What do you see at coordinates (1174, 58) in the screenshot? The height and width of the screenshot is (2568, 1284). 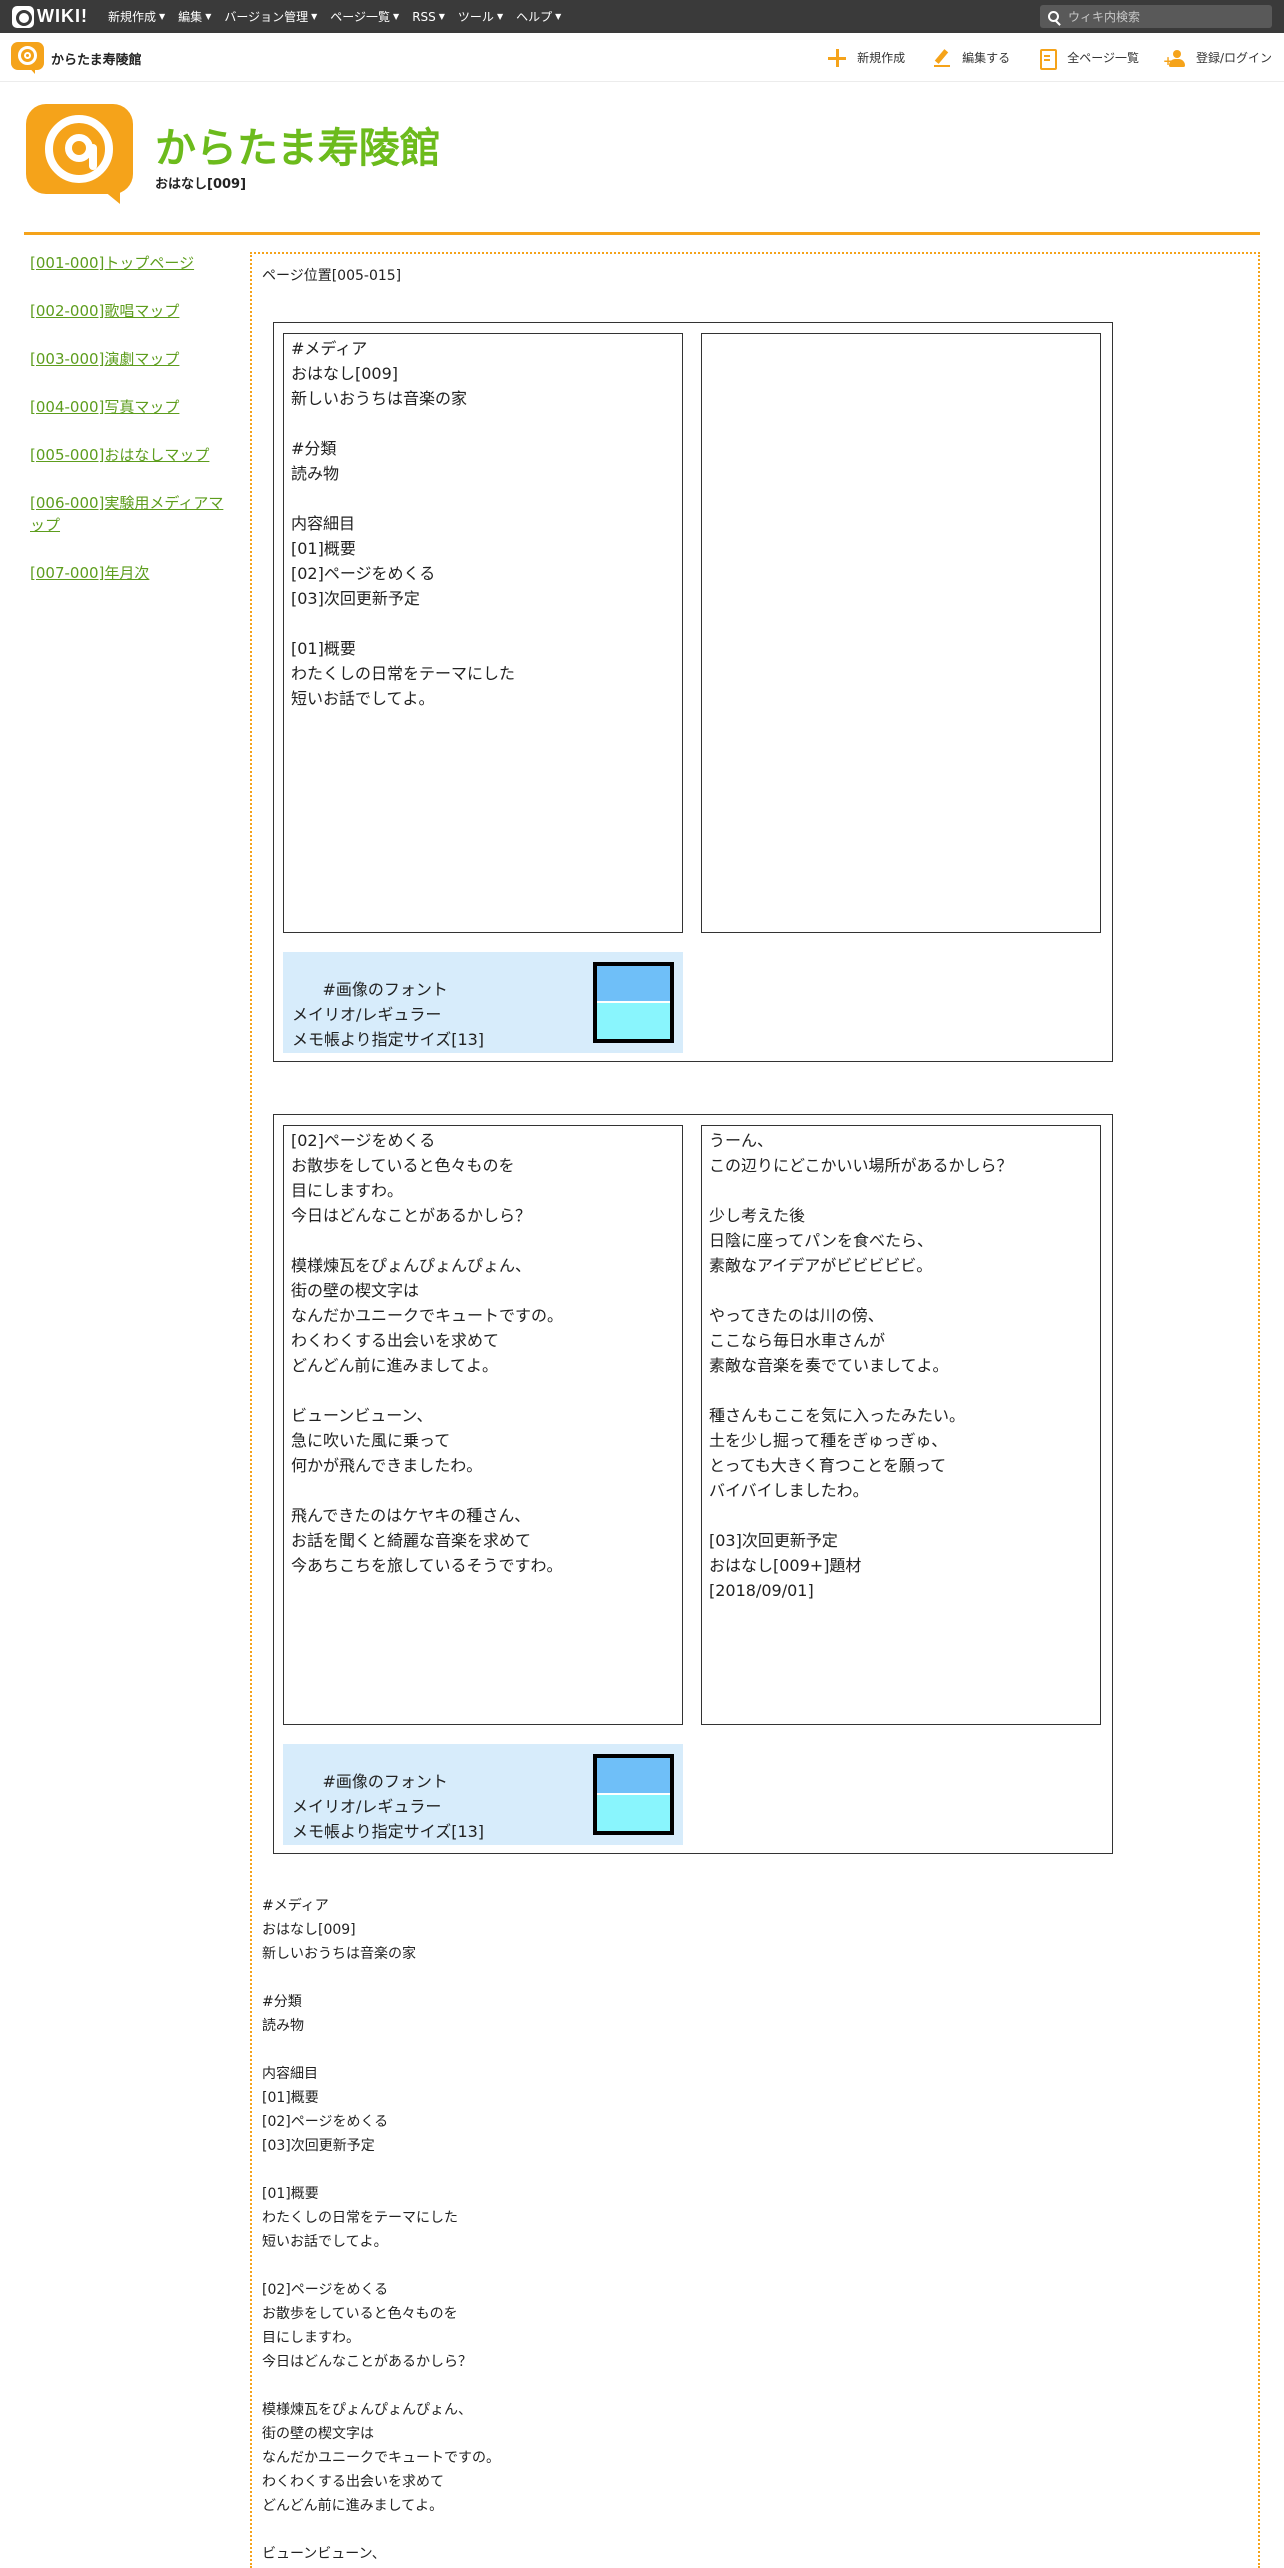 I see `add-user-icon: +` at bounding box center [1174, 58].